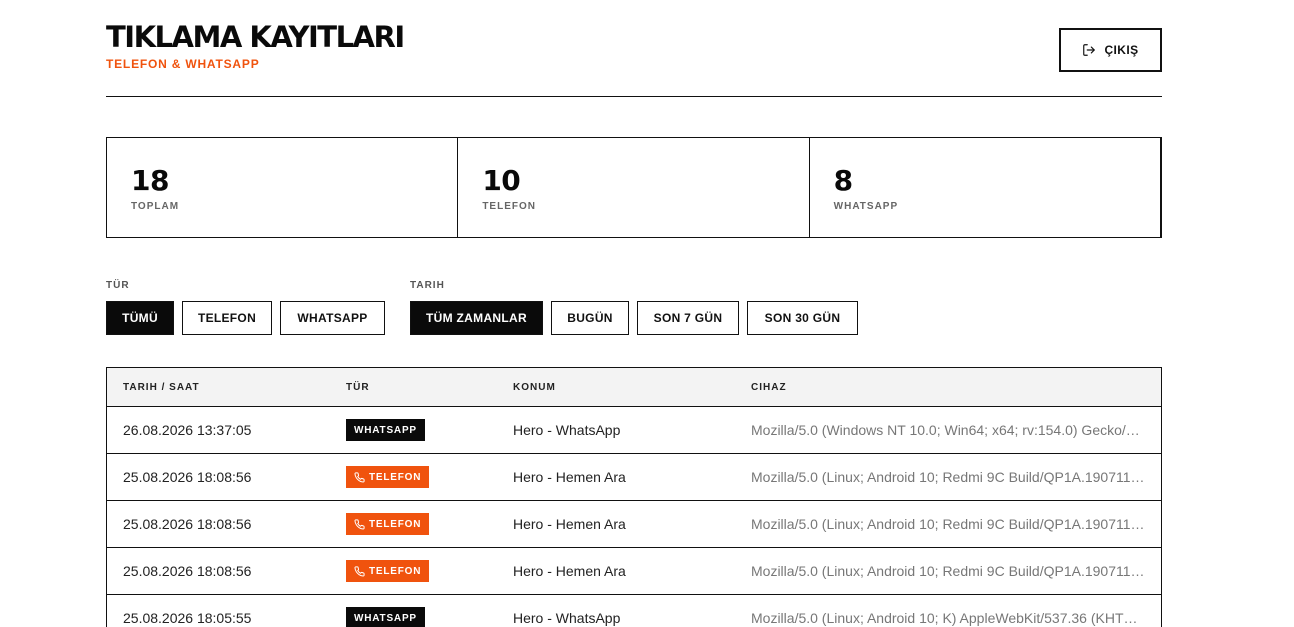 The image size is (1294, 627). What do you see at coordinates (985, 187) in the screenshot?
I see `stat-whatsapp: 8 WHATSAPP` at bounding box center [985, 187].